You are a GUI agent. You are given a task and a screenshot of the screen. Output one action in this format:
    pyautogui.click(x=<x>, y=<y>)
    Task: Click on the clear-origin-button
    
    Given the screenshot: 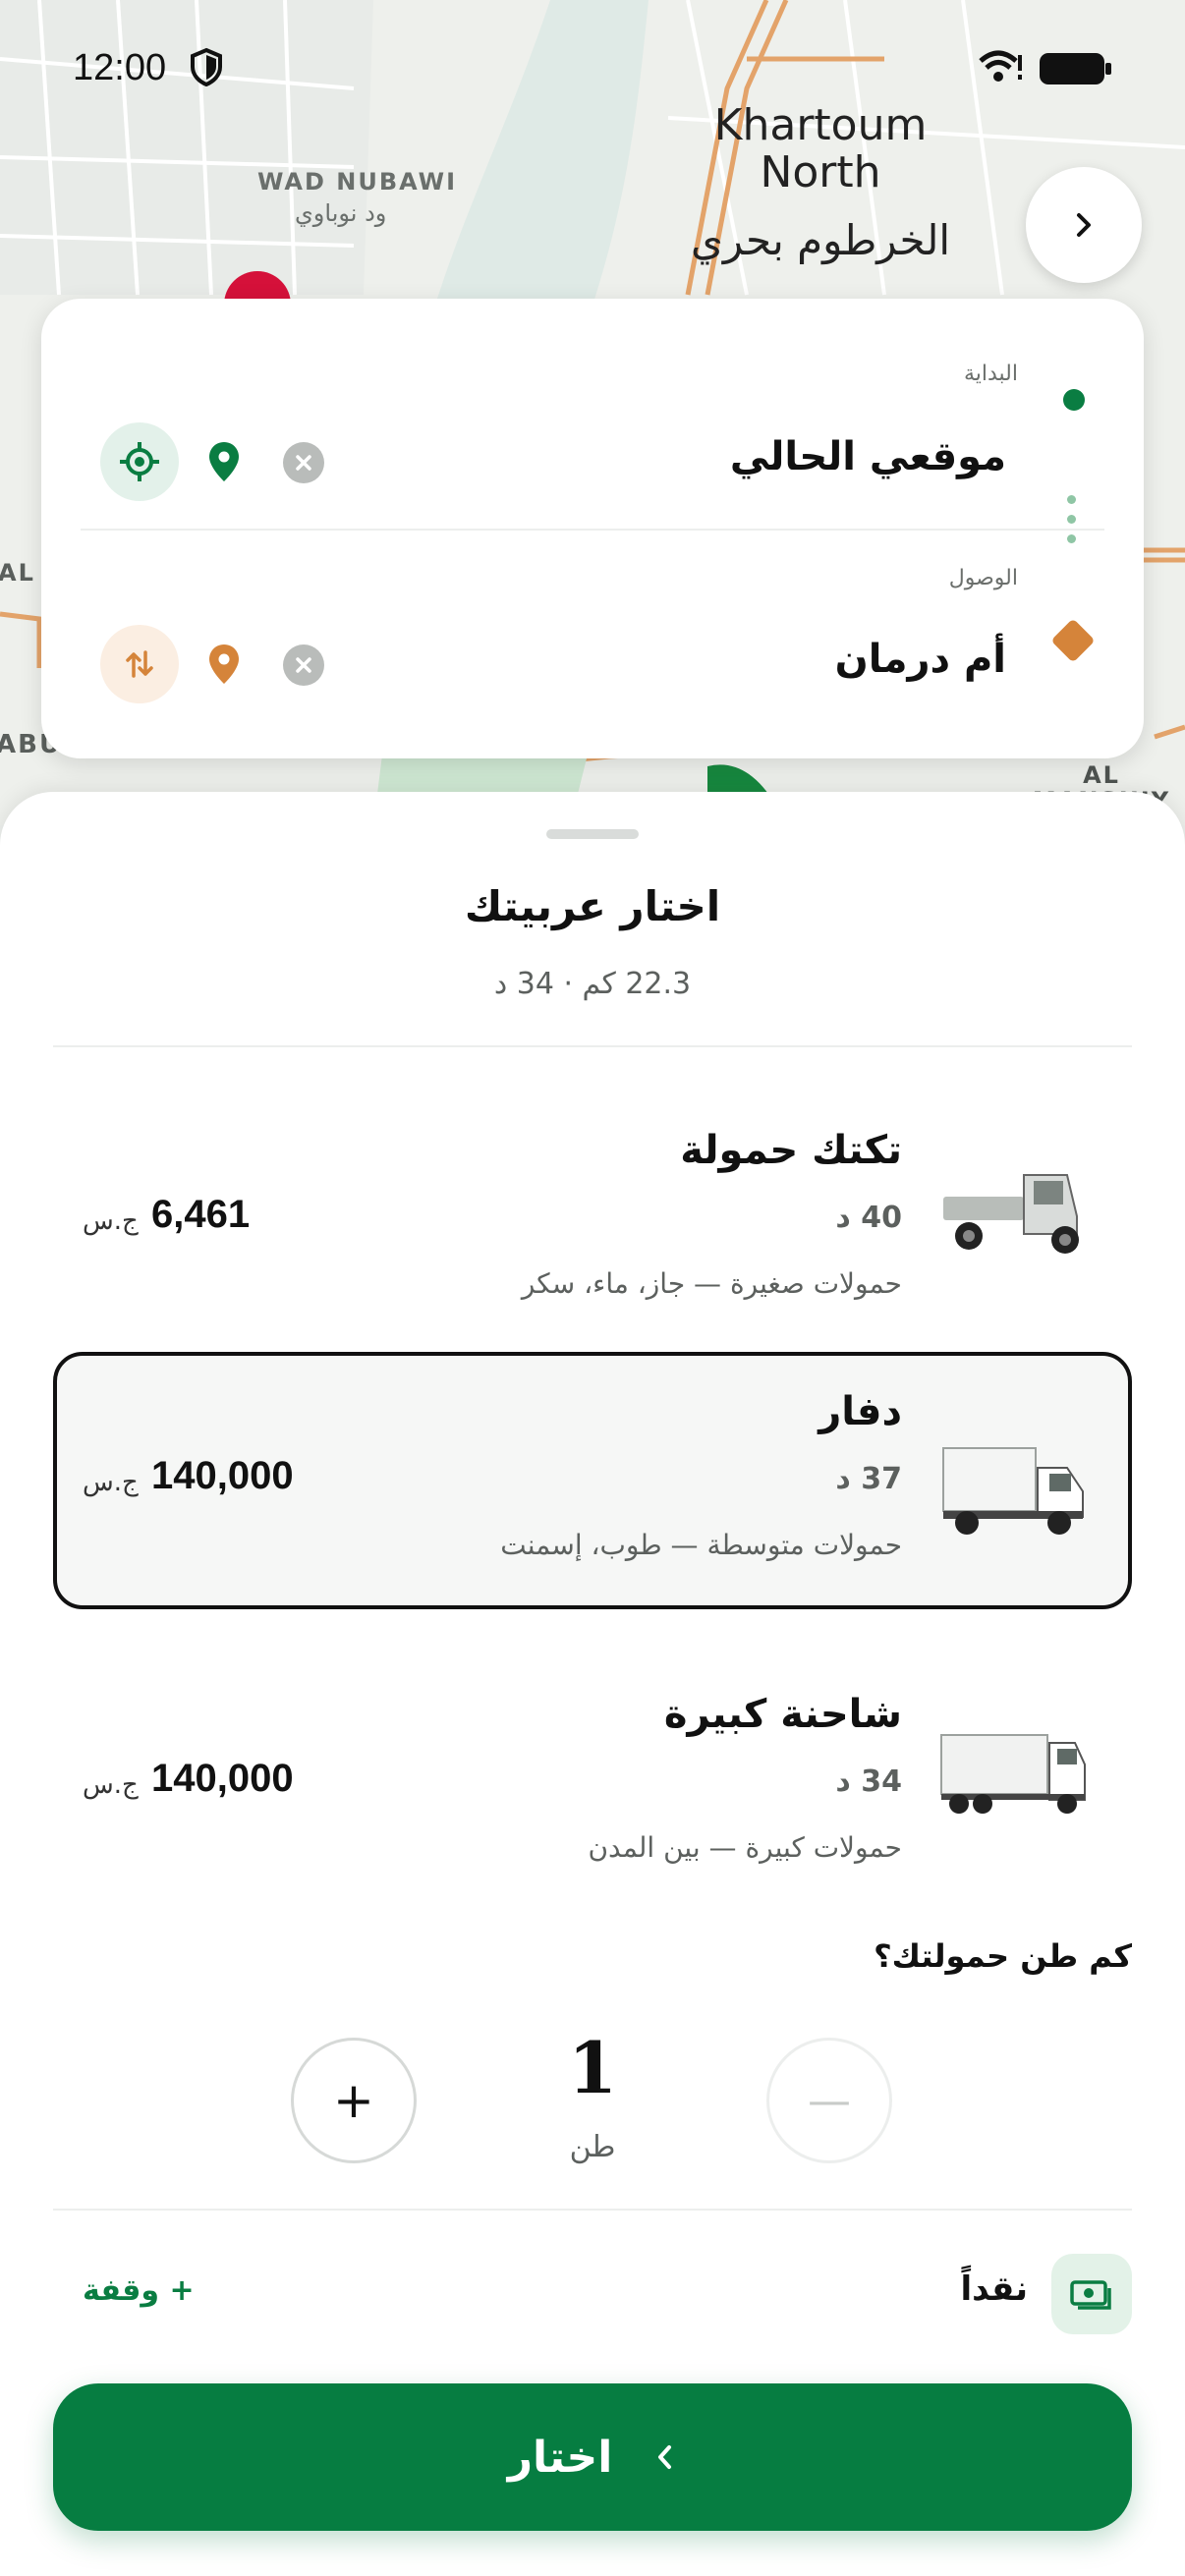 What is the action you would take?
    pyautogui.click(x=304, y=462)
    